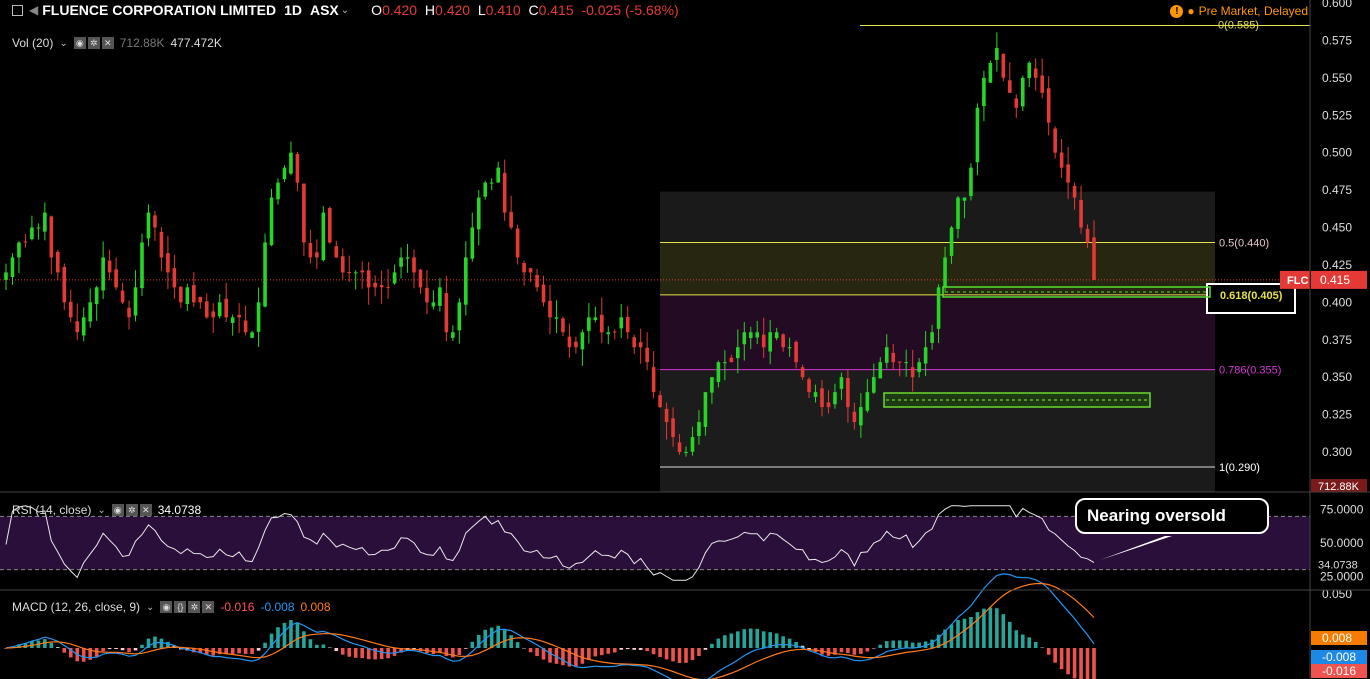 The width and height of the screenshot is (1370, 679). Describe the element at coordinates (76, 607) in the screenshot. I see `macd-label: MACD (12, 26, close, 9)` at that location.